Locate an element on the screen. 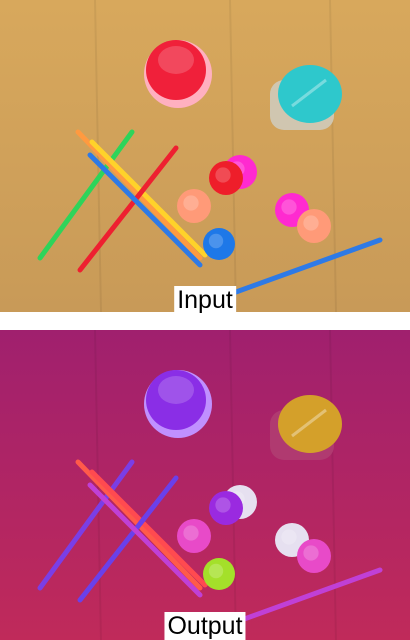 The image size is (410, 640). input-caption: Input is located at coordinates (205, 300).